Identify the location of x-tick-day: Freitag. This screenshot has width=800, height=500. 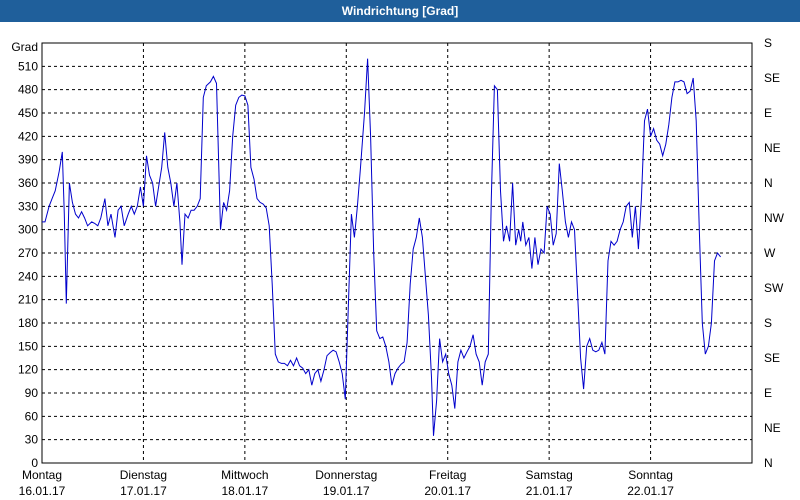
(447, 475).